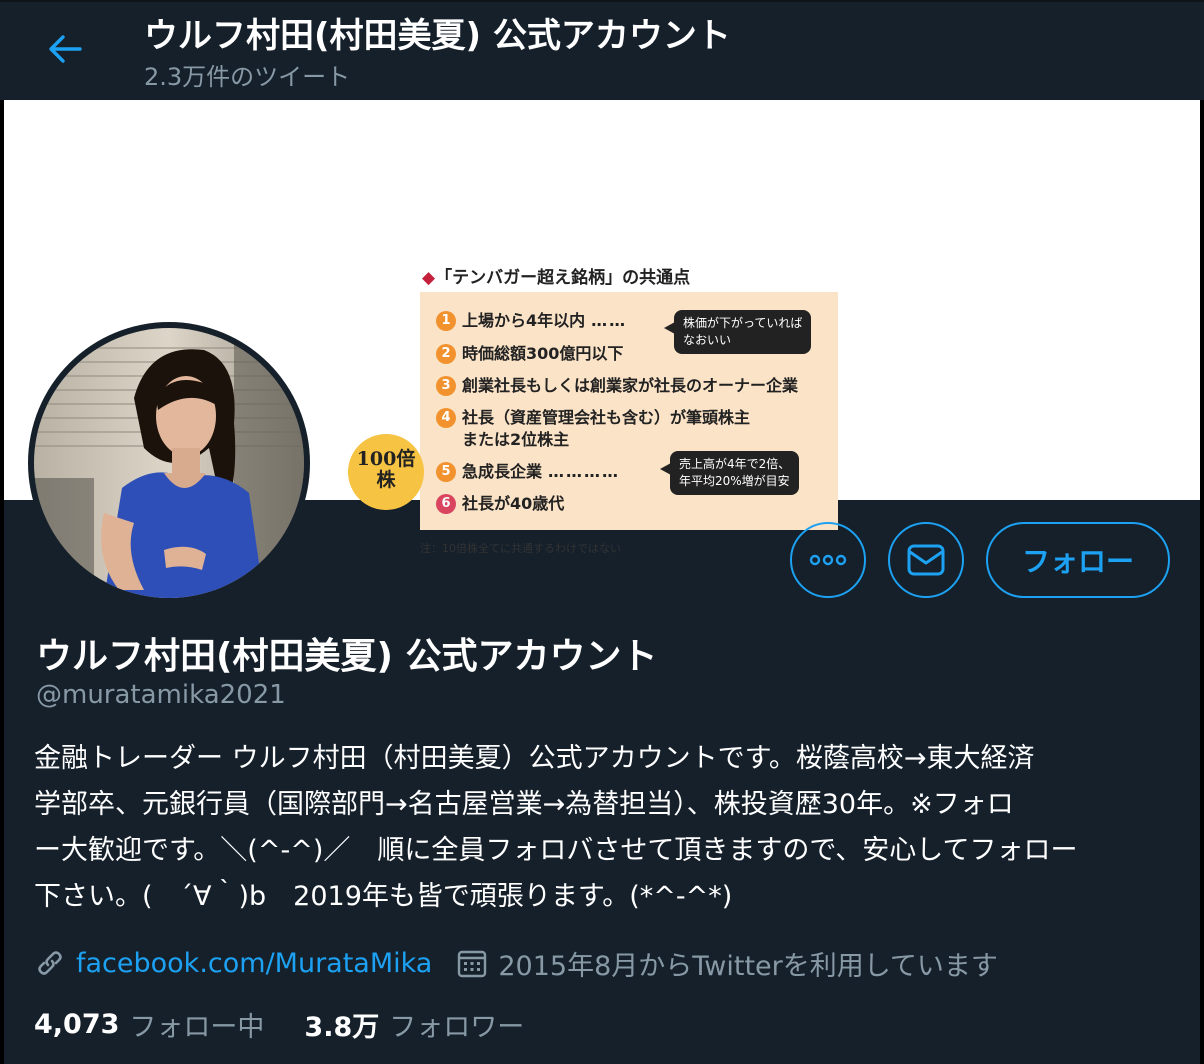 This screenshot has height=1064, width=1204. What do you see at coordinates (734, 481) in the screenshot?
I see `bubble-line: 年平均20%増が目安` at bounding box center [734, 481].